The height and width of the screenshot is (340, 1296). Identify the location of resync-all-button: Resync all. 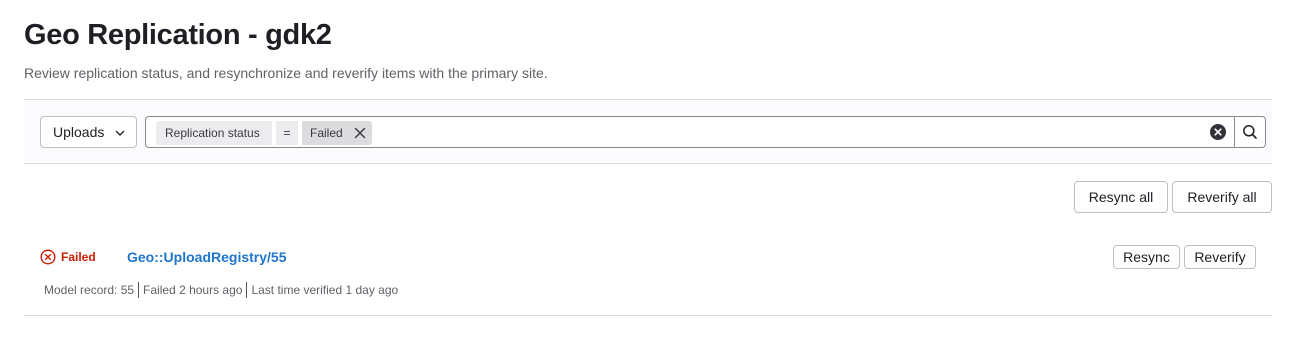
(1121, 197).